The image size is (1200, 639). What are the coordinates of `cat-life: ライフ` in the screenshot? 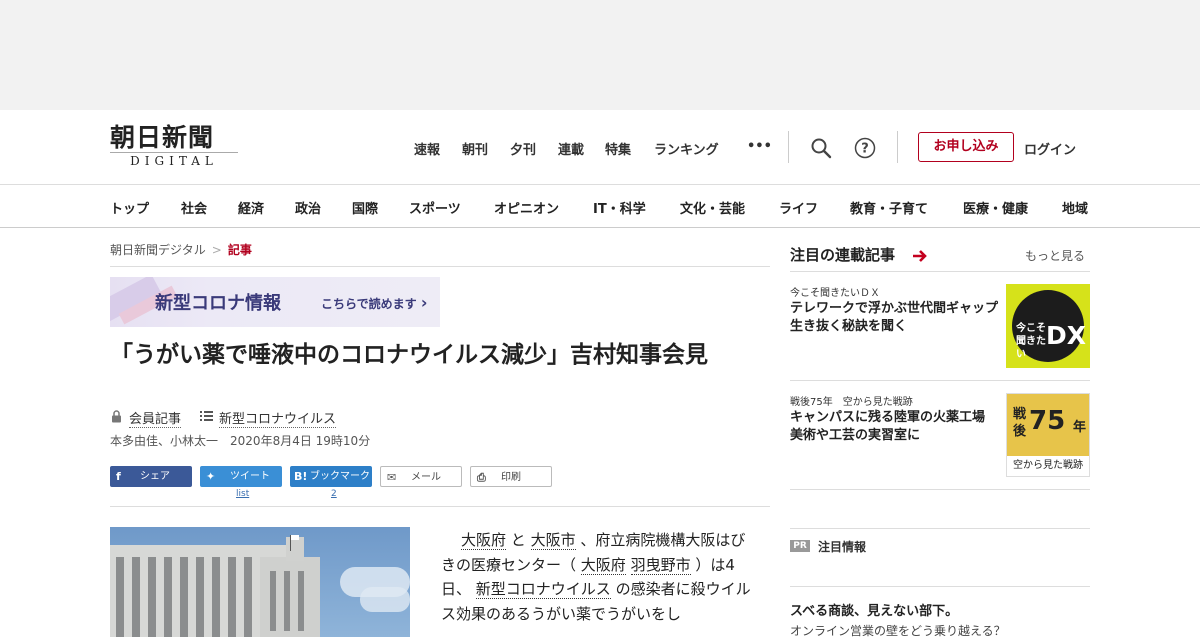 It's located at (798, 207).